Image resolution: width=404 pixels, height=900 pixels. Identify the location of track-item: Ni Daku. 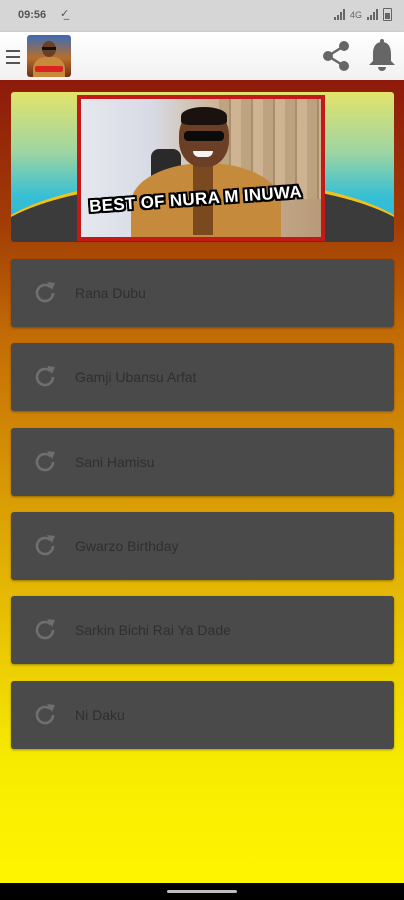
(202, 715).